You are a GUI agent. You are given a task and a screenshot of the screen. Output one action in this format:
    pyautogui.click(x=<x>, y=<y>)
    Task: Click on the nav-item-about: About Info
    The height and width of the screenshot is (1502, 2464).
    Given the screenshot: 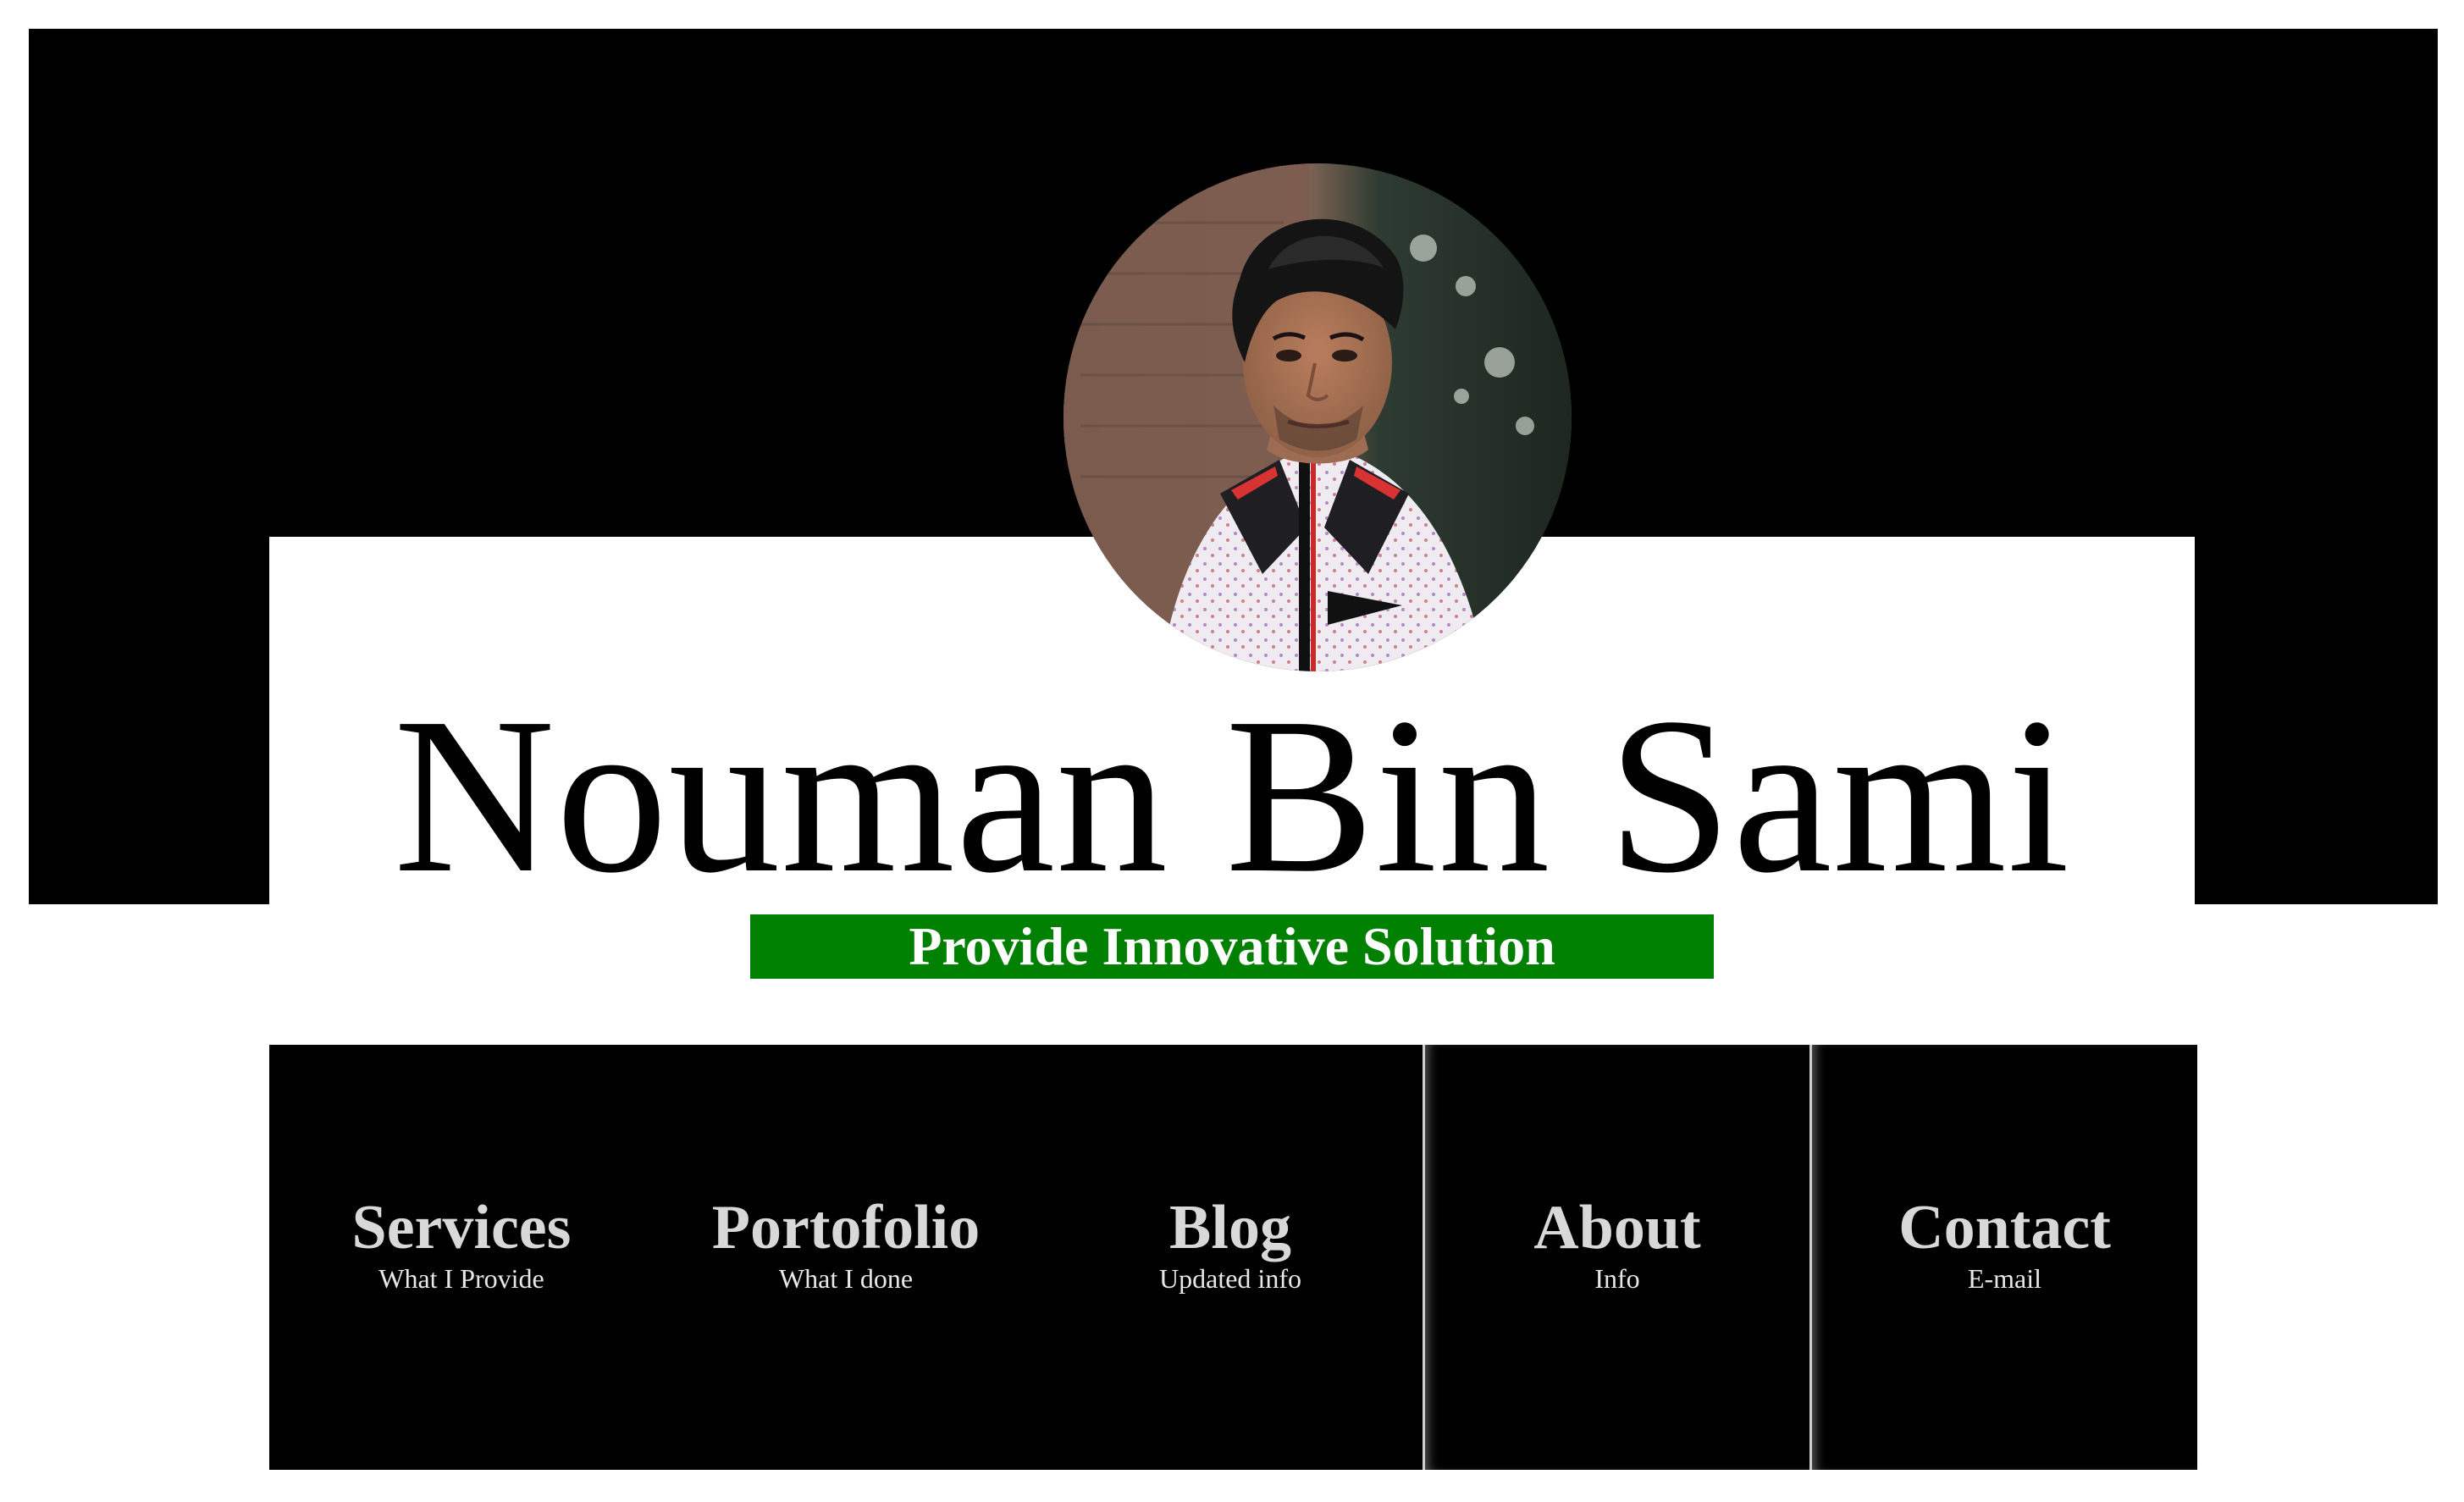 What is the action you would take?
    pyautogui.click(x=1616, y=1257)
    